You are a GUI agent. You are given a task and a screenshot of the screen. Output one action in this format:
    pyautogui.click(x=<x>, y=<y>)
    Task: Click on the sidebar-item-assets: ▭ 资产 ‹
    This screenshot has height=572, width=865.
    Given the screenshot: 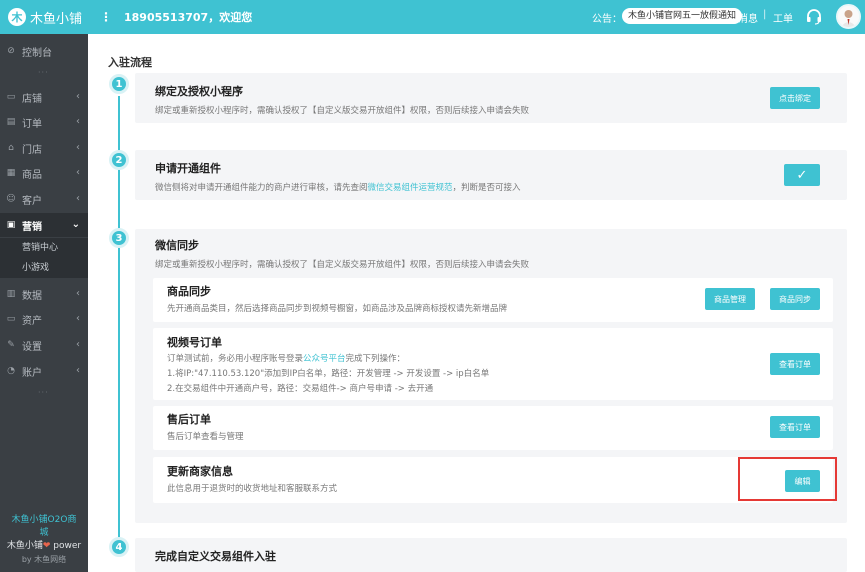 What is the action you would take?
    pyautogui.click(x=44, y=319)
    